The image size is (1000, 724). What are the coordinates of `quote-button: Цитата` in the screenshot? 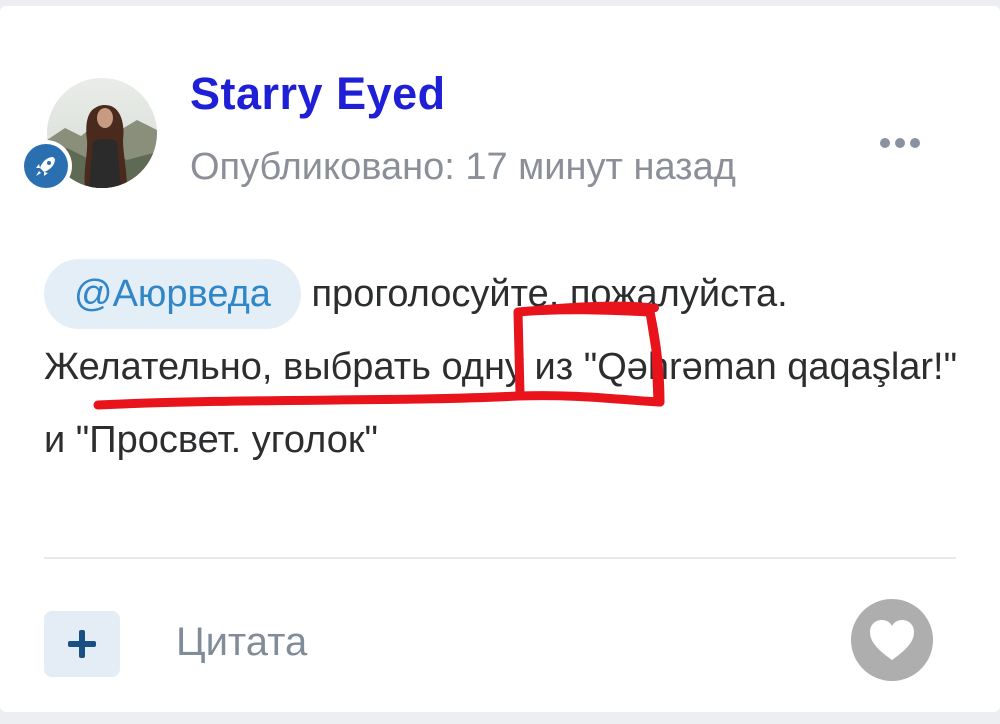 It's located at (241, 642).